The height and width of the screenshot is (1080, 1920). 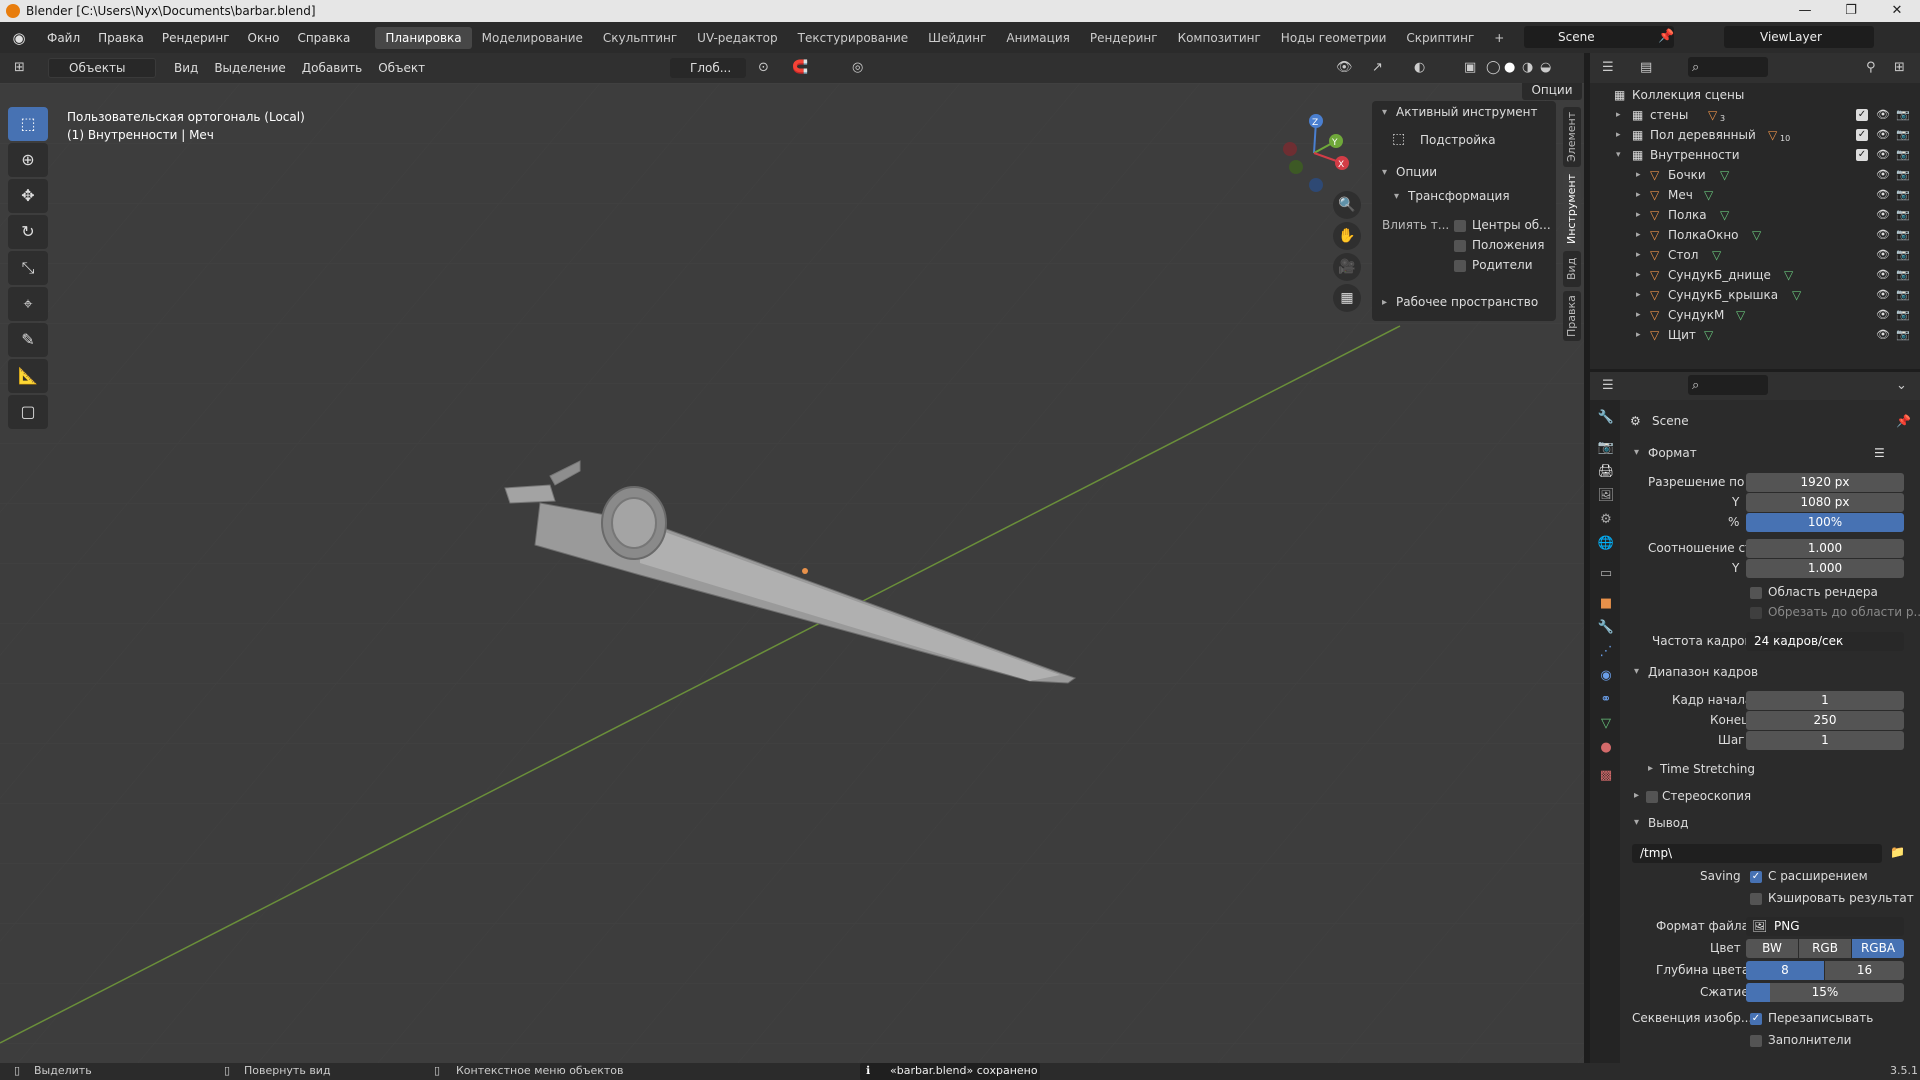 What do you see at coordinates (1606, 776) in the screenshot?
I see `texture-tab-icon: ▩` at bounding box center [1606, 776].